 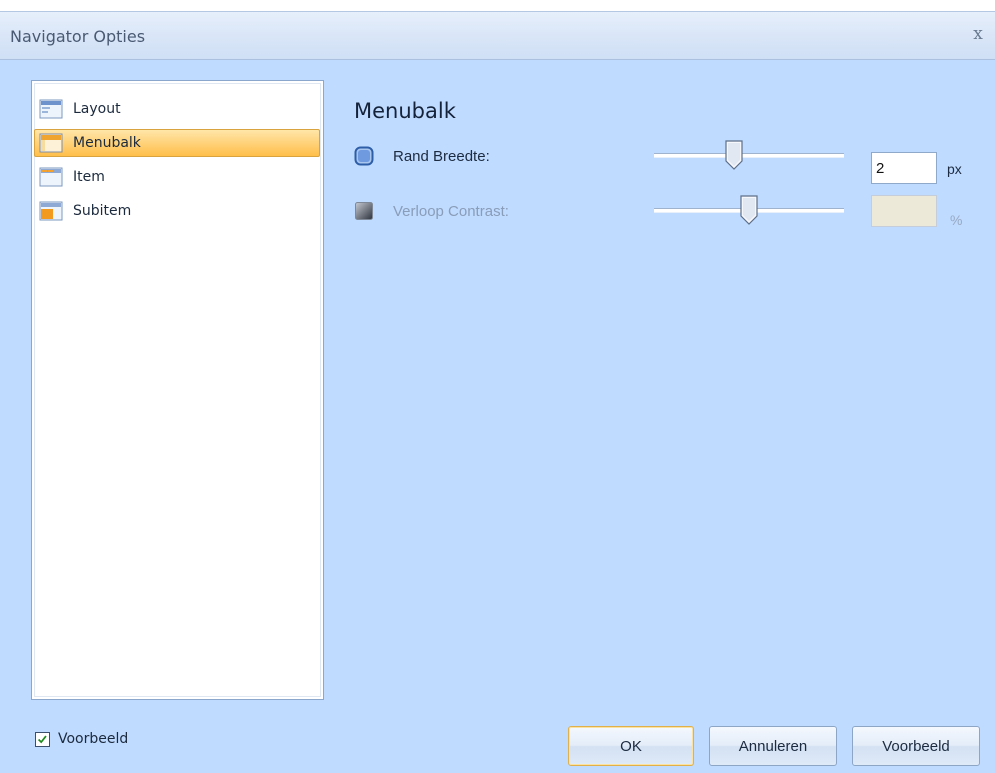 I want to click on category-item-layout: Layout, so click(x=177, y=109).